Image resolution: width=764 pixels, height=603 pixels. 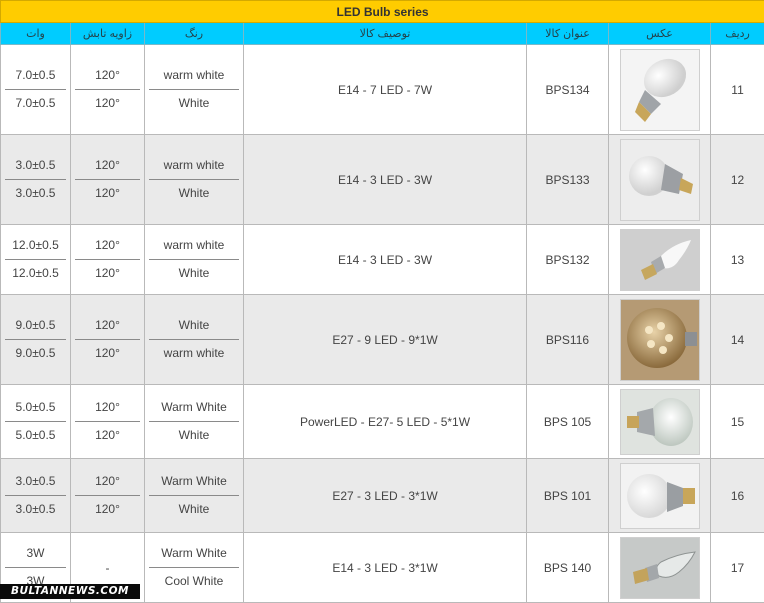 What do you see at coordinates (385, 34) in the screenshot?
I see `header-description: توصیف کالا` at bounding box center [385, 34].